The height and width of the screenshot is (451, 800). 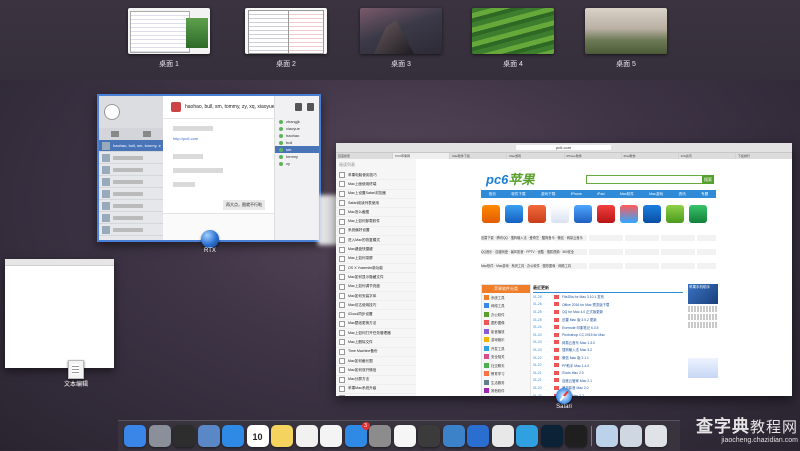 I want to click on news-row: 01-24Evernote 印象笔记 6.0.5, so click(x=608, y=327).